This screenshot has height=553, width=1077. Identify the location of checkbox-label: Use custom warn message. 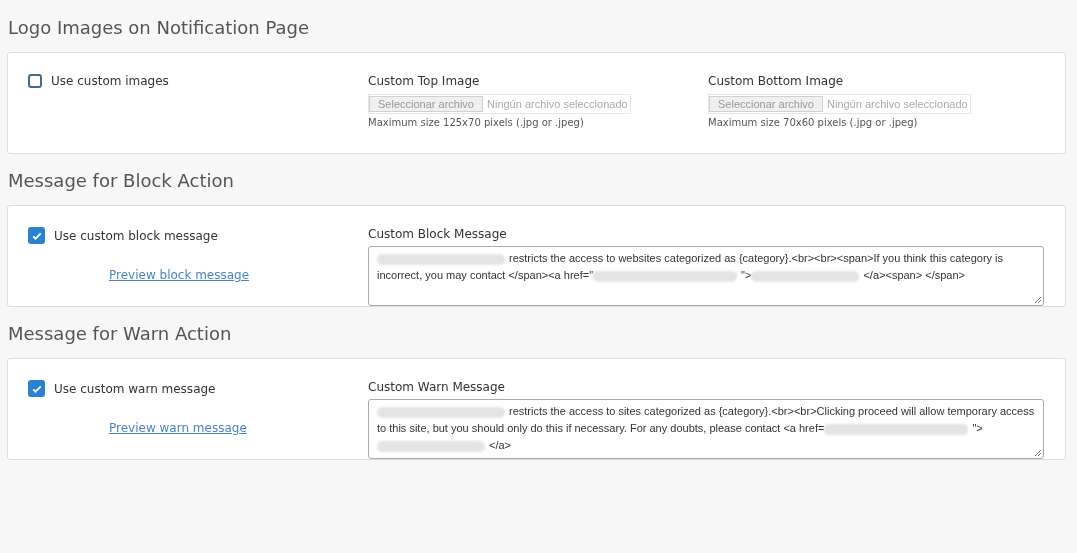
(135, 388).